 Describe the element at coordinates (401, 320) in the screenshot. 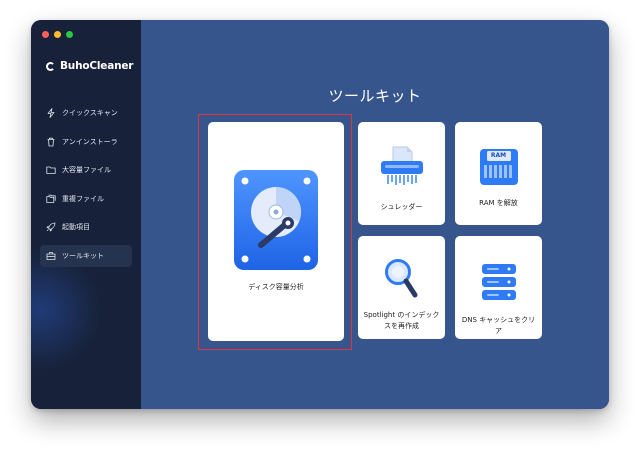

I see `tool-card-label: Spotlight のインデックスを再作成` at that location.